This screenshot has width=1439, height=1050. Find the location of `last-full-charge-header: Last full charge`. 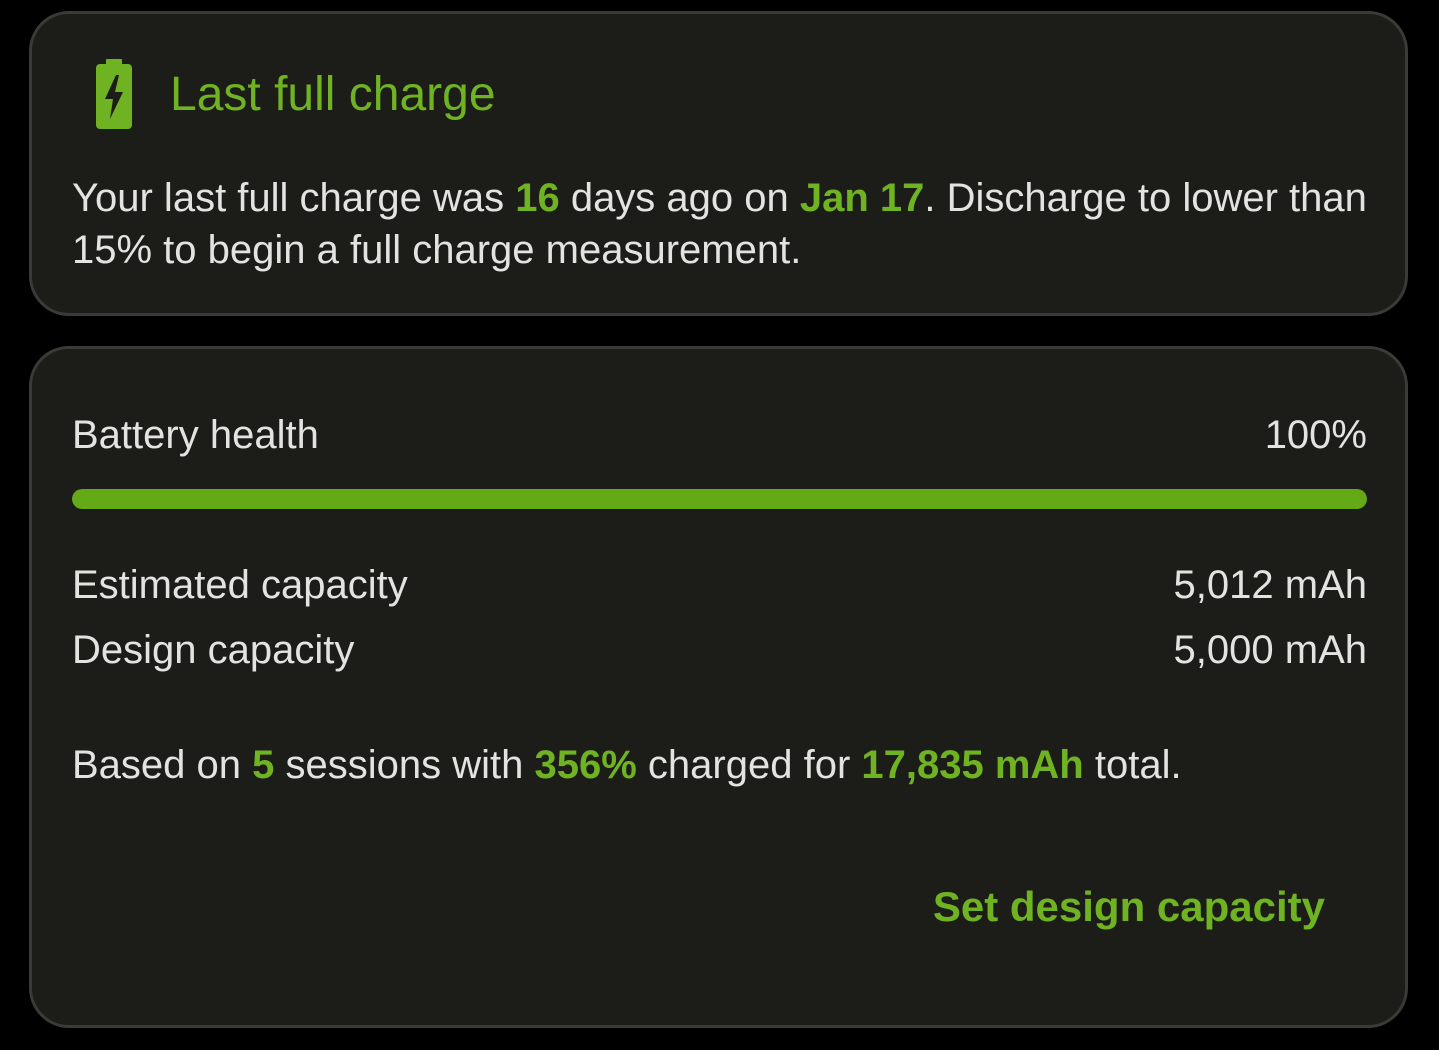

last-full-charge-header: Last full charge is located at coordinates (295, 95).